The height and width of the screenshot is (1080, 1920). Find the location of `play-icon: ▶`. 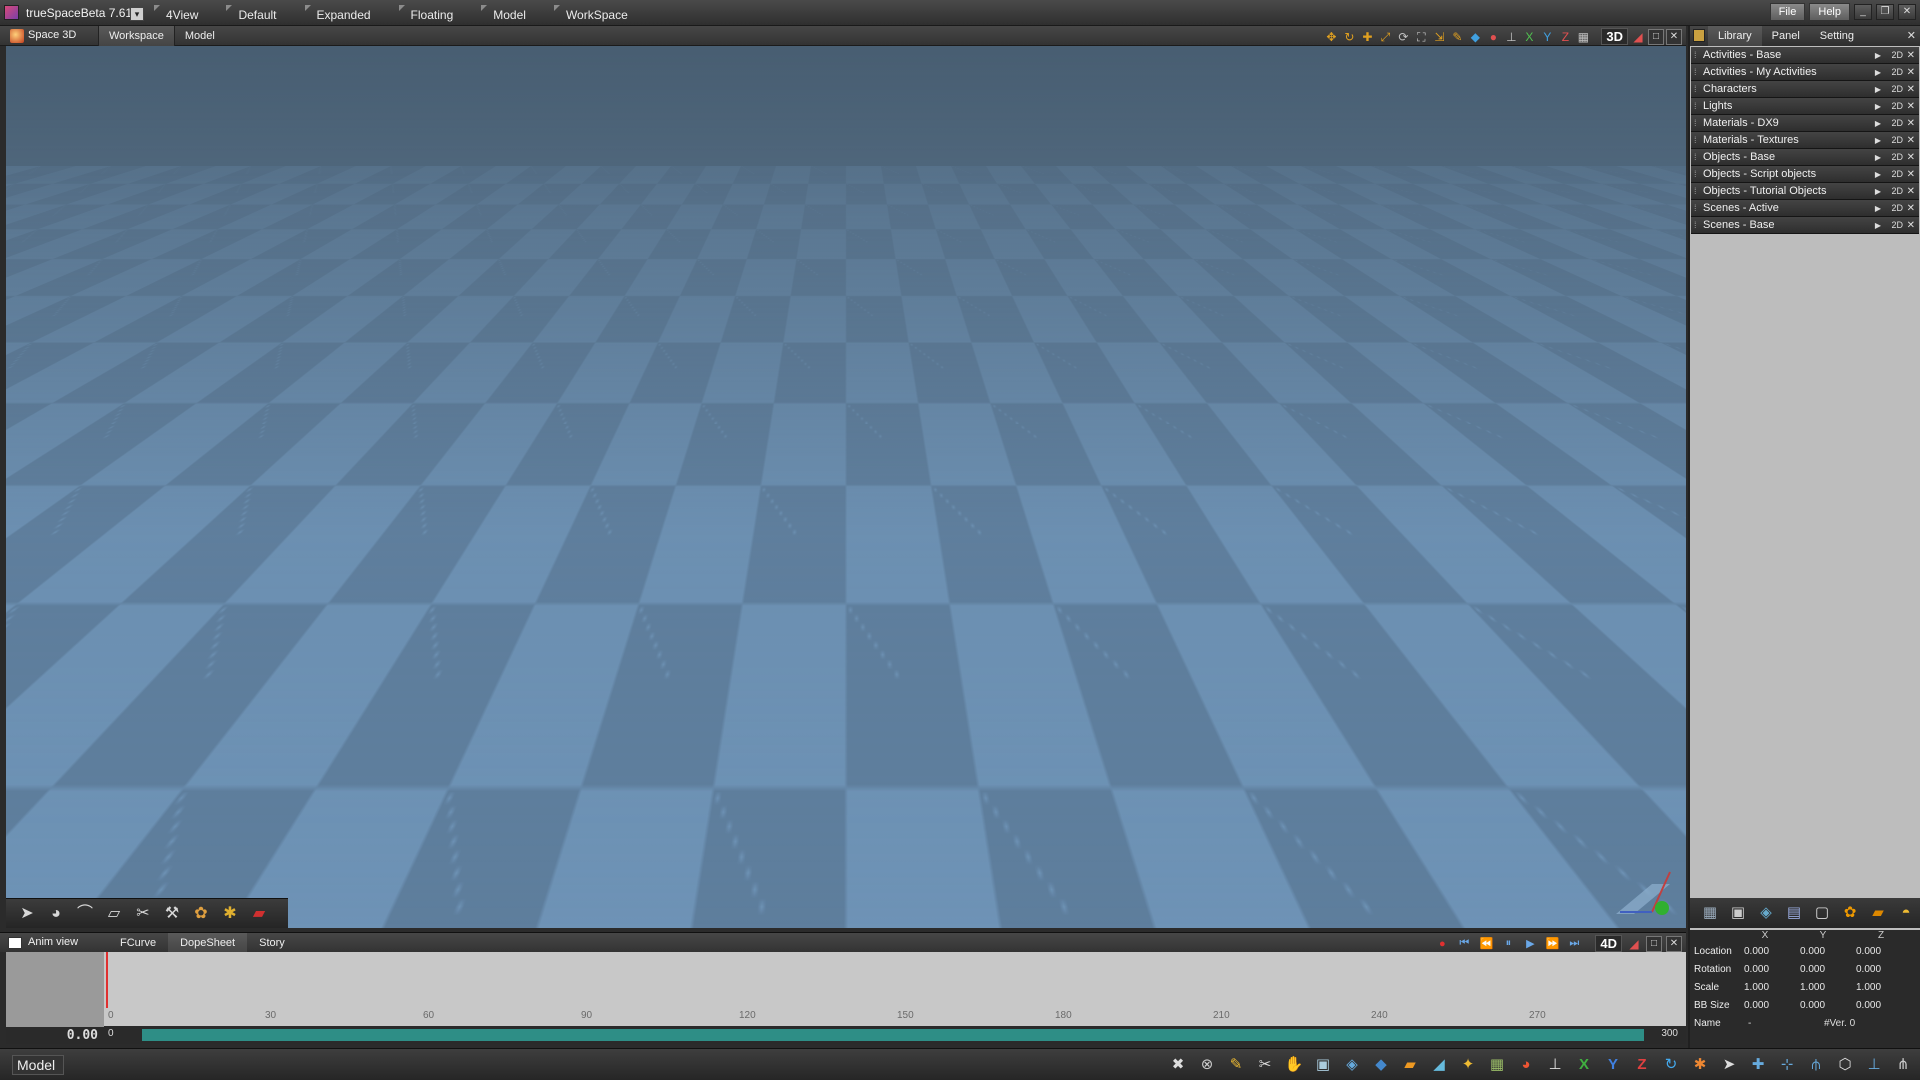

play-icon: ▶ is located at coordinates (1530, 943).